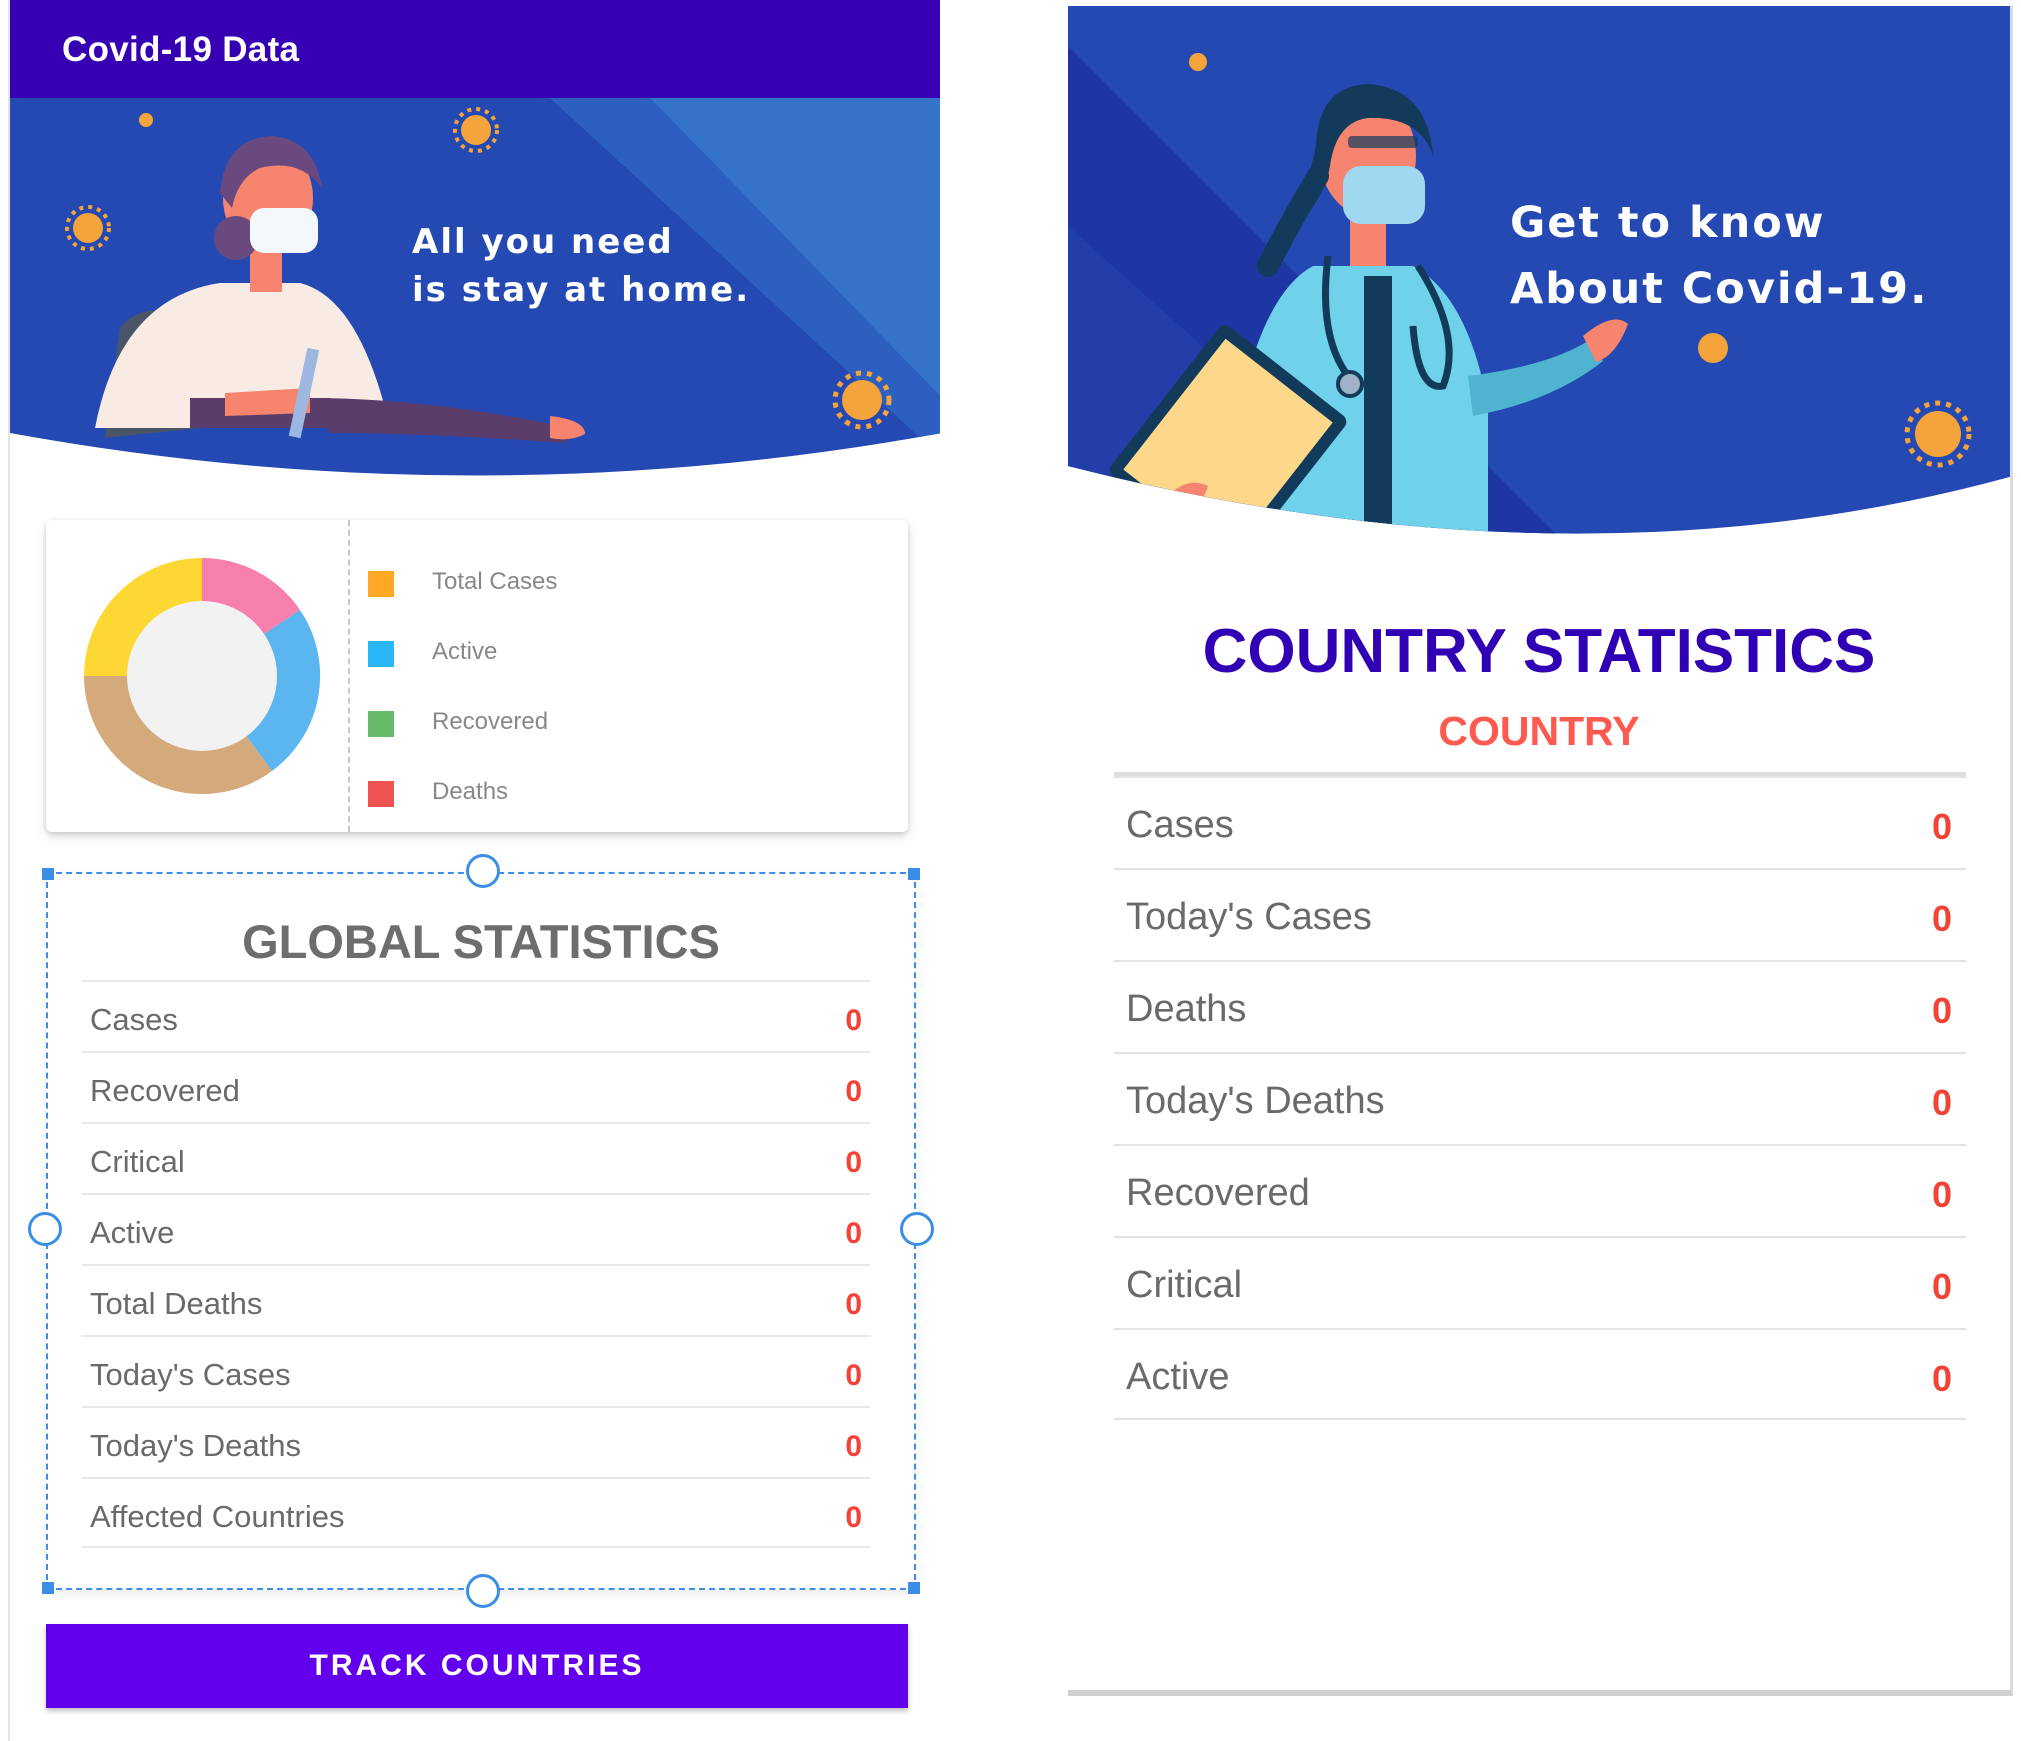 The width and height of the screenshot is (2021, 1741). I want to click on hero-banner-stay-home: All you need is stay at home., so click(475, 293).